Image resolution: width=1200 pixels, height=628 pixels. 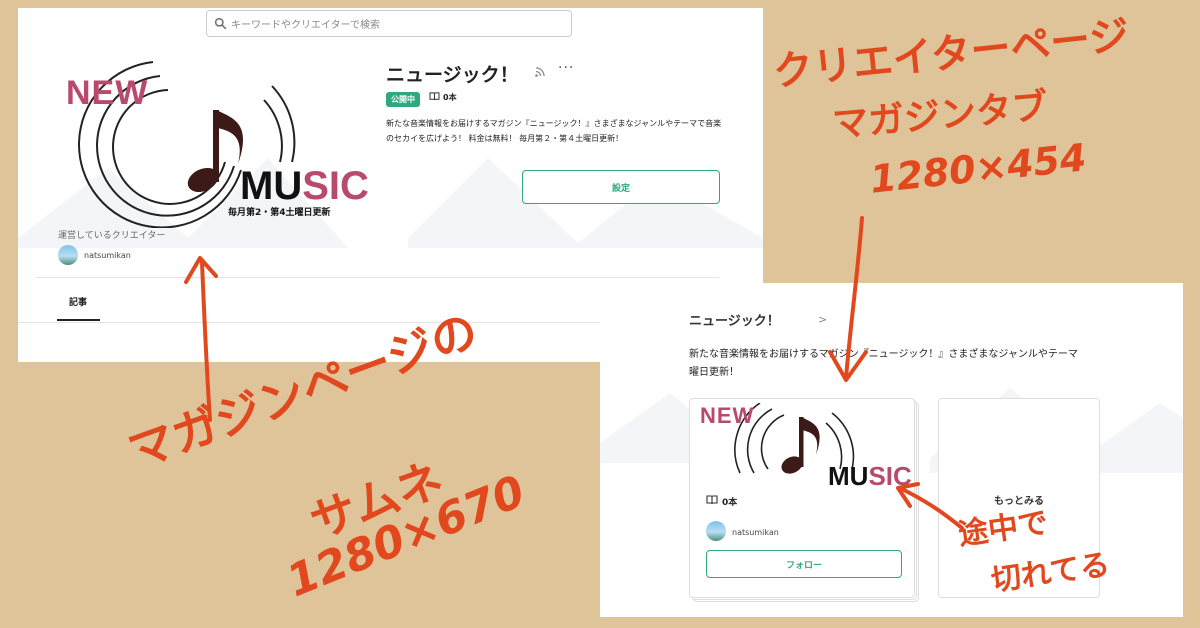 What do you see at coordinates (621, 187) in the screenshot?
I see `settings-button: 設定` at bounding box center [621, 187].